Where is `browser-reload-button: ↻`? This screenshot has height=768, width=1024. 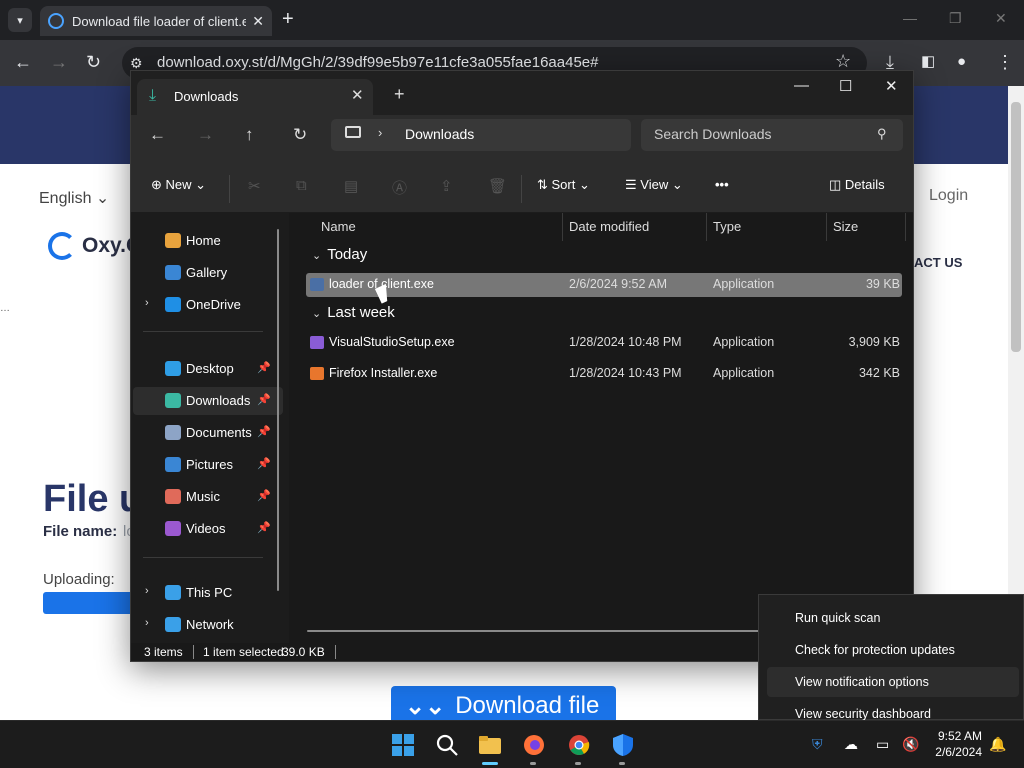
browser-reload-button: ↻ is located at coordinates (93, 62).